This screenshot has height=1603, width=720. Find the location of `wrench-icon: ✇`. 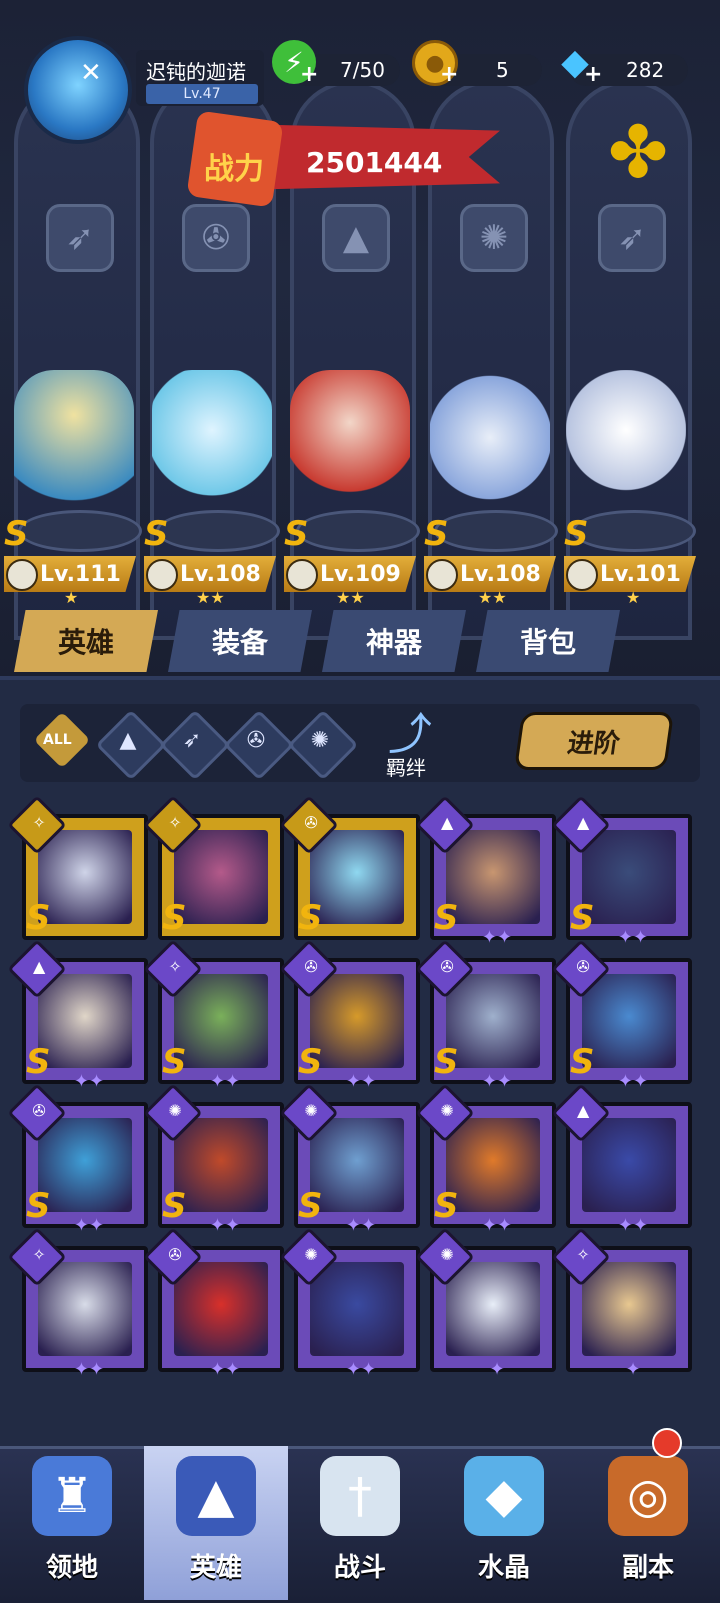

wrench-icon: ✇ is located at coordinates (256, 740).